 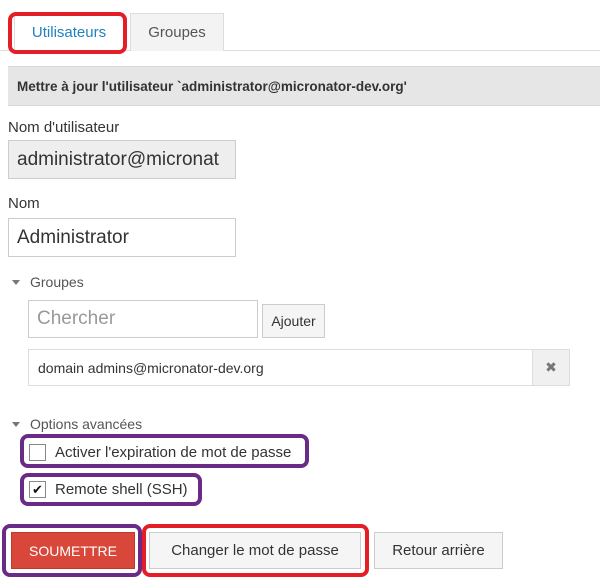 What do you see at coordinates (177, 32) in the screenshot?
I see `tab-groups: Groupes` at bounding box center [177, 32].